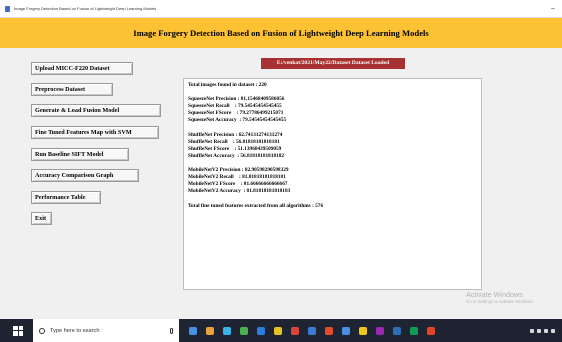 This screenshot has height=342, width=562. Describe the element at coordinates (539, 330) in the screenshot. I see `tray-volume-icon` at that location.